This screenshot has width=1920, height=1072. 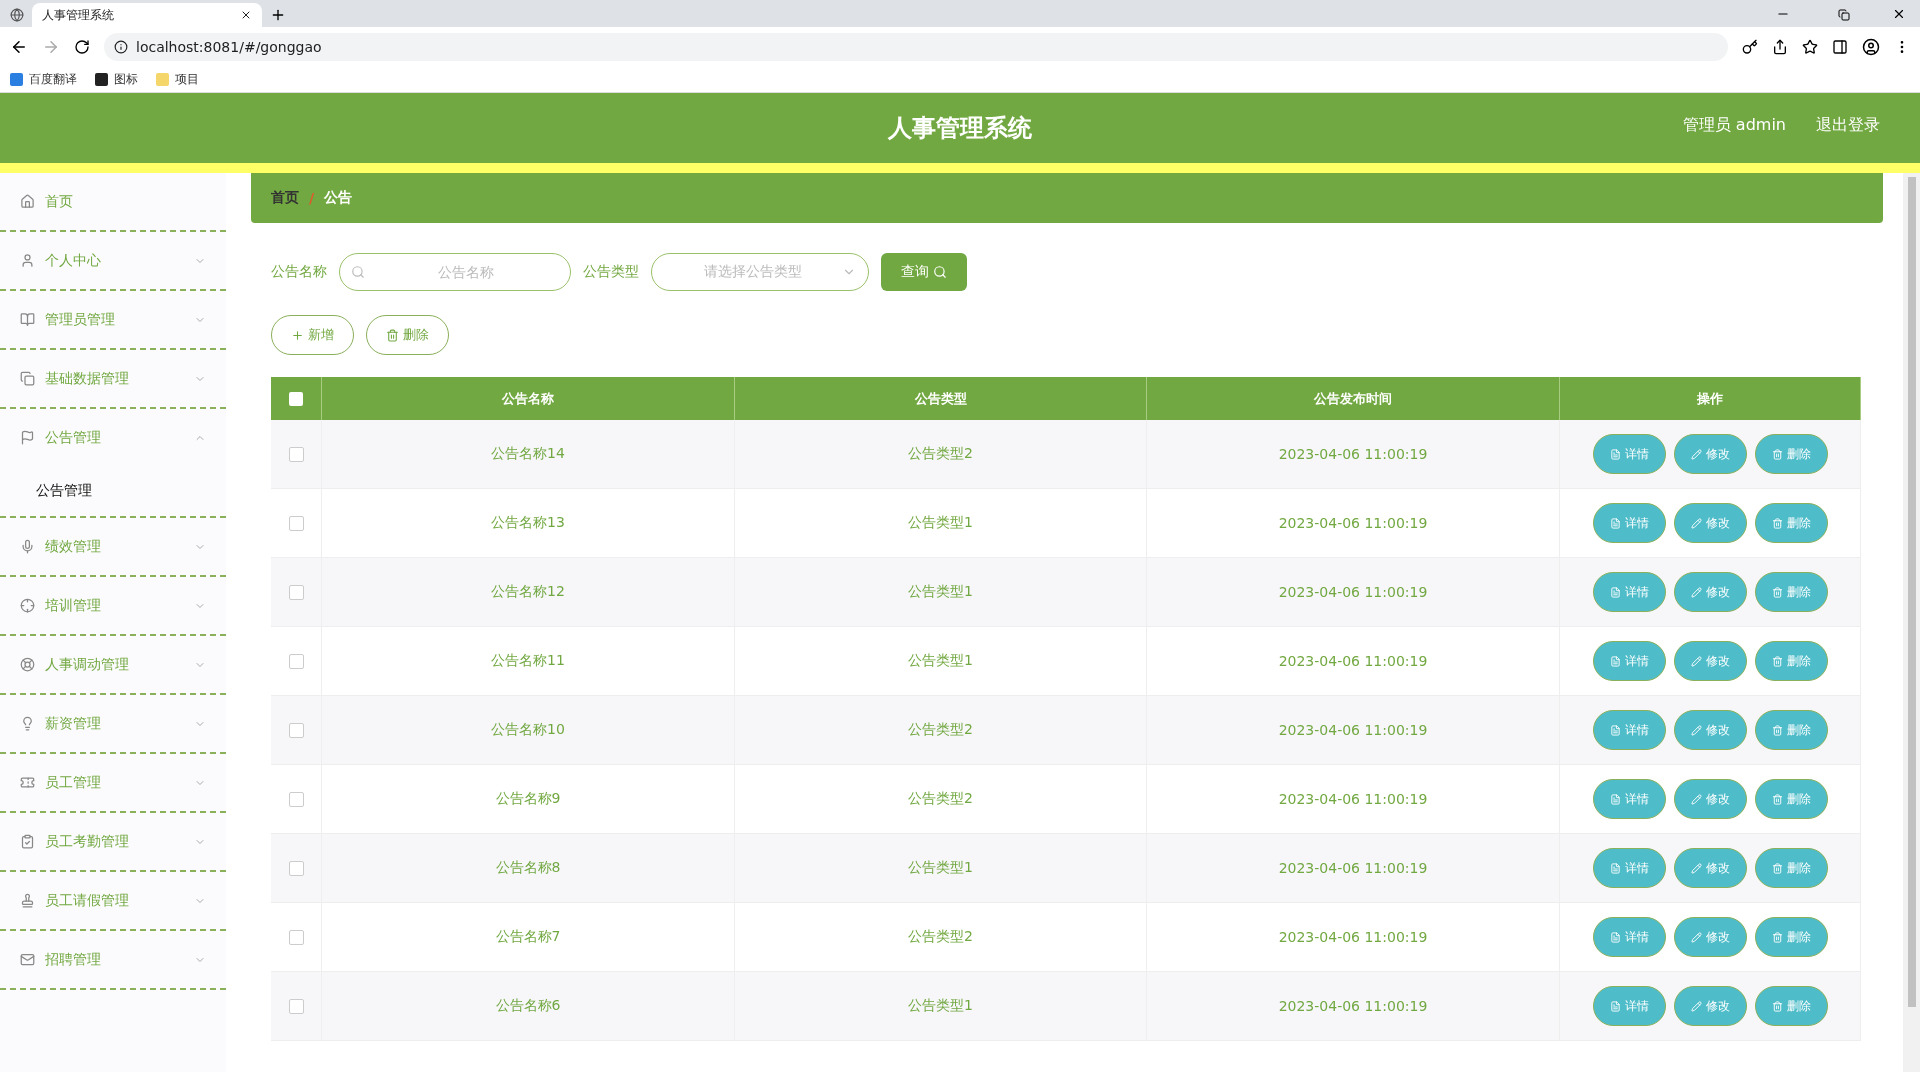 I want to click on menu-label: 公告管理, so click(x=114, y=437).